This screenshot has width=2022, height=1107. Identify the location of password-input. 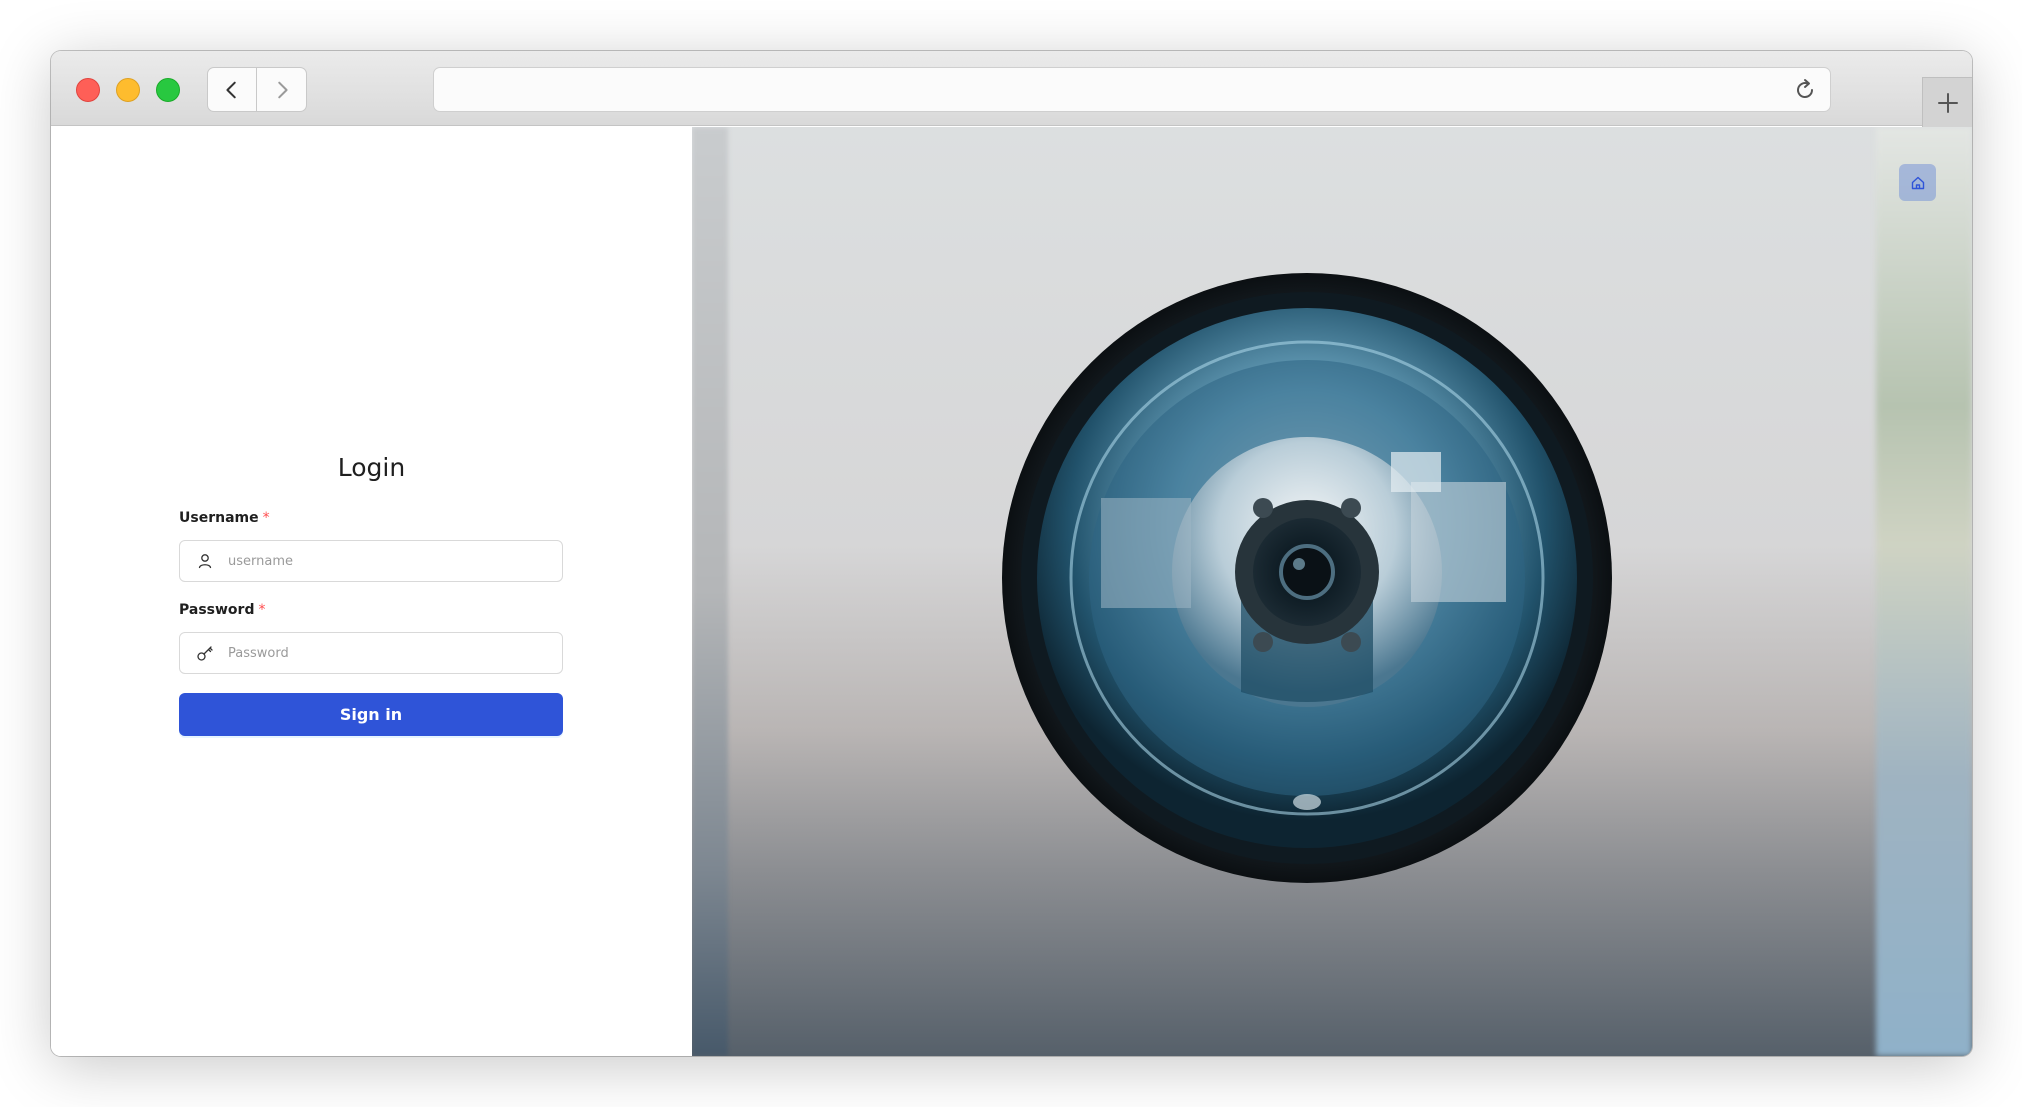
(394, 653).